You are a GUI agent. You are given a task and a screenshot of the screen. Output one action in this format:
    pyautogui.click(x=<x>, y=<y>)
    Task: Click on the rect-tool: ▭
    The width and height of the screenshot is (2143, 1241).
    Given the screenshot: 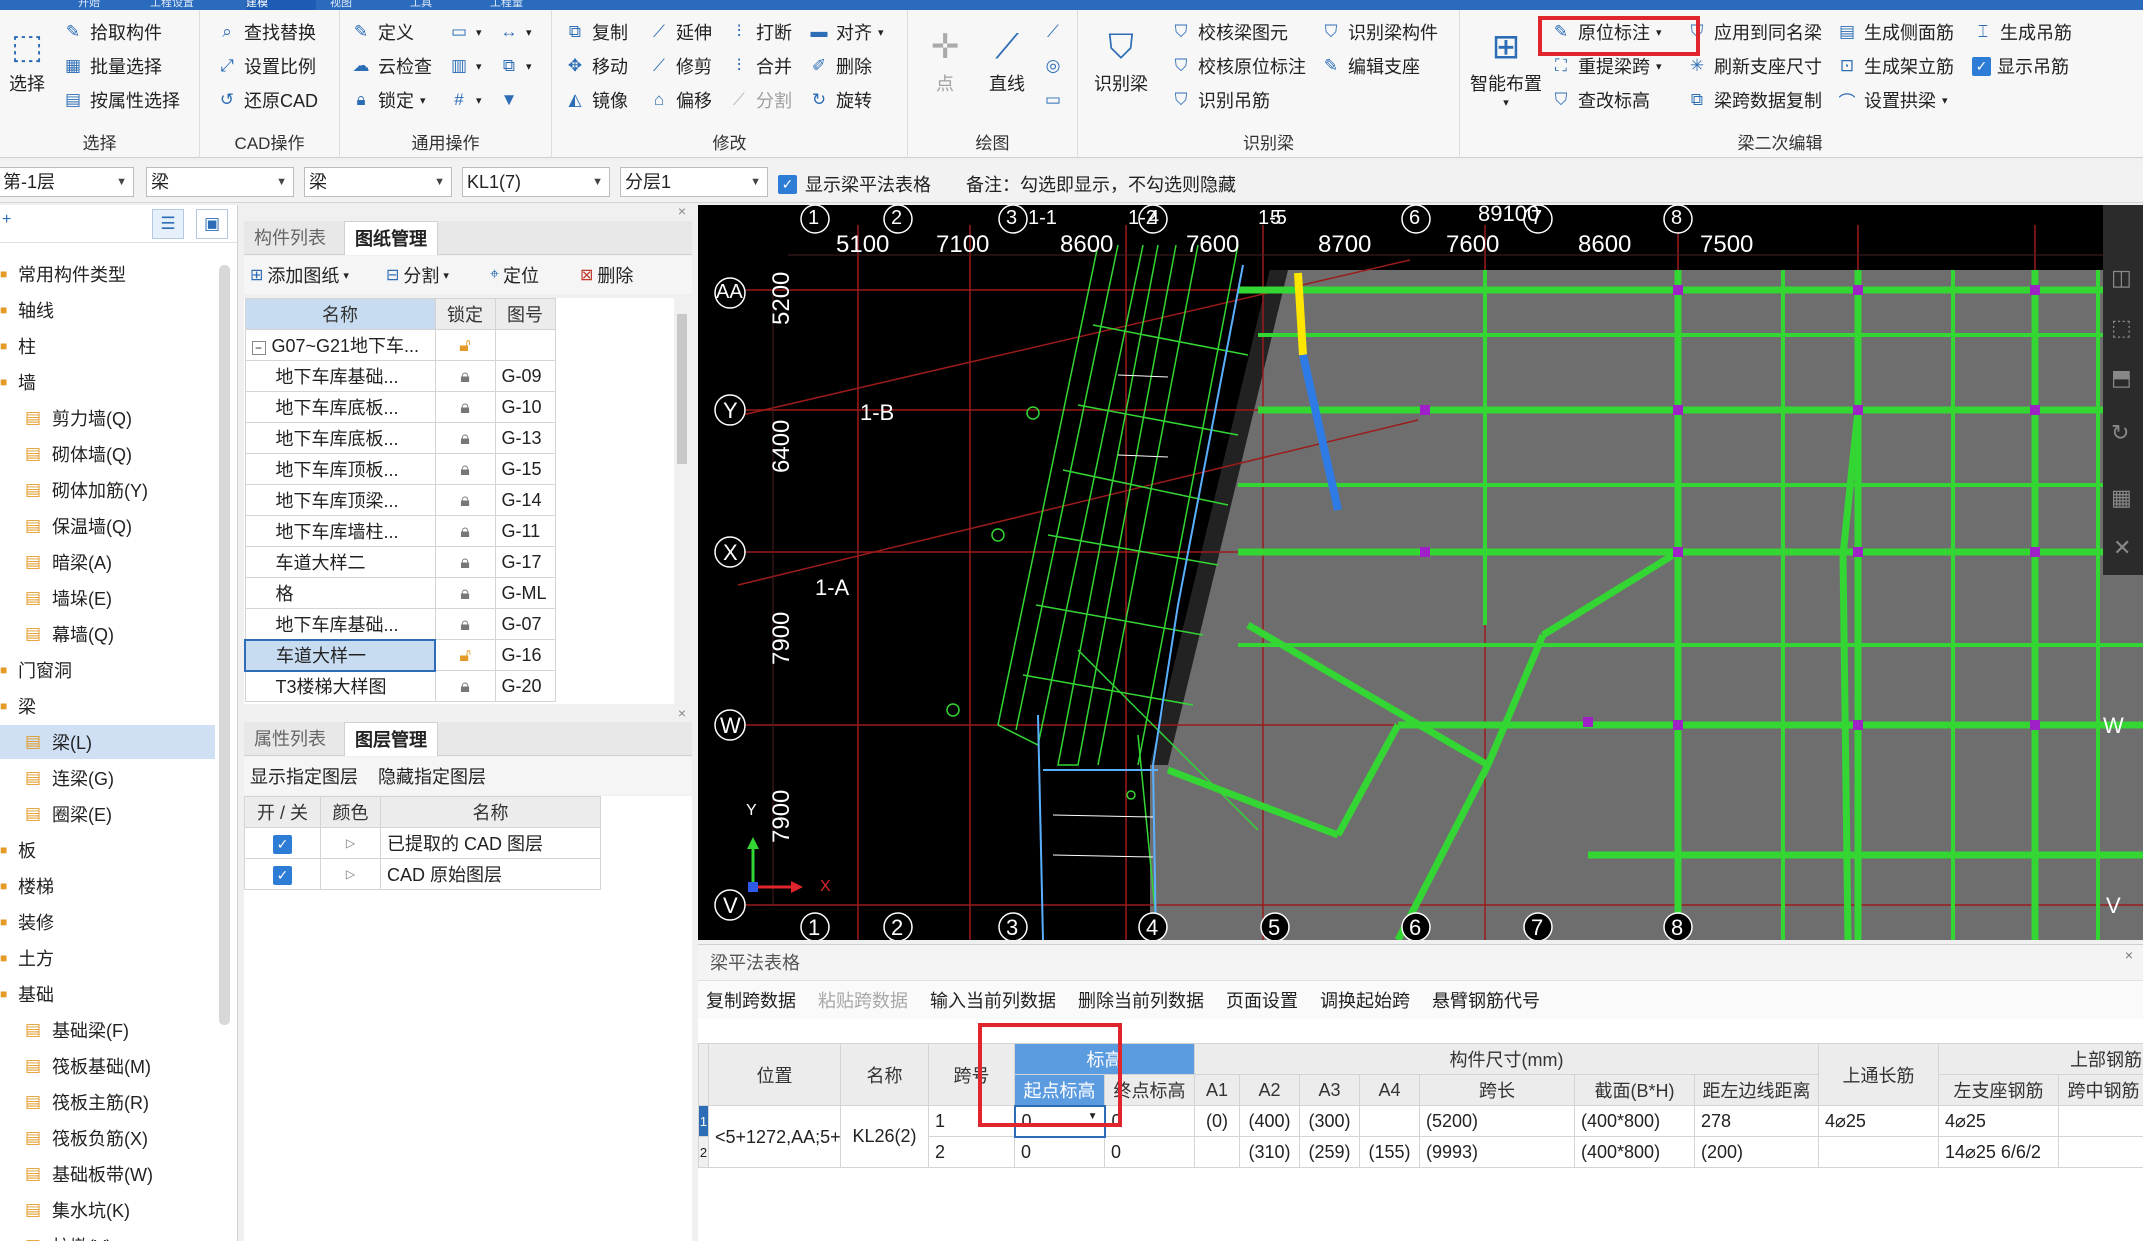 What is the action you would take?
    pyautogui.click(x=1053, y=100)
    